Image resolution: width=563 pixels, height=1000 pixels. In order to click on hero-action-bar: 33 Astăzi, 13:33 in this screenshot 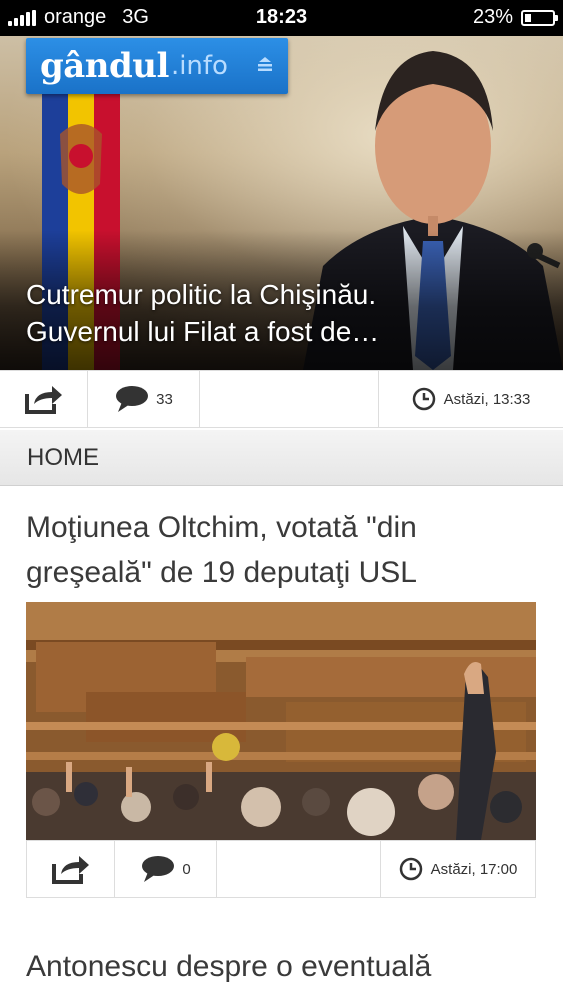, I will do `click(281, 399)`.